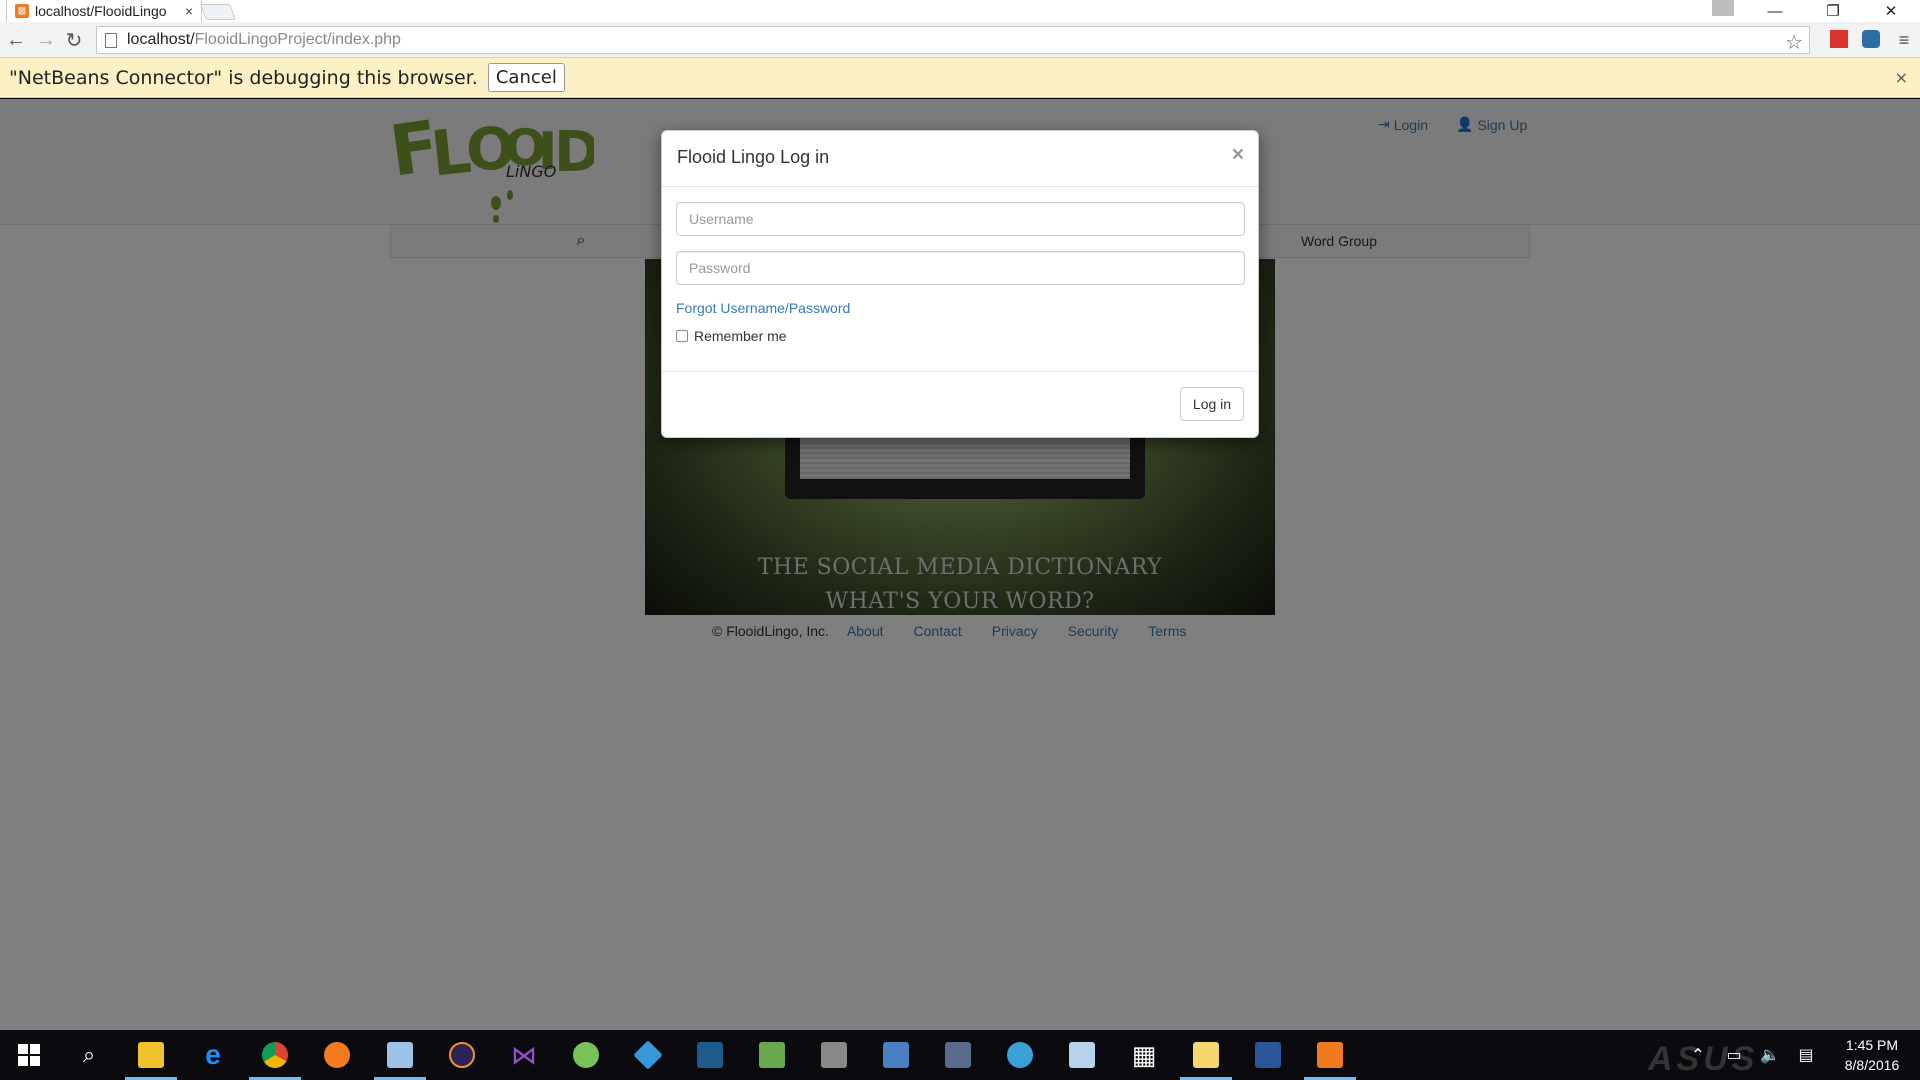 The image size is (1920, 1080). Describe the element at coordinates (213, 1055) in the screenshot. I see `edge-icon: e` at that location.